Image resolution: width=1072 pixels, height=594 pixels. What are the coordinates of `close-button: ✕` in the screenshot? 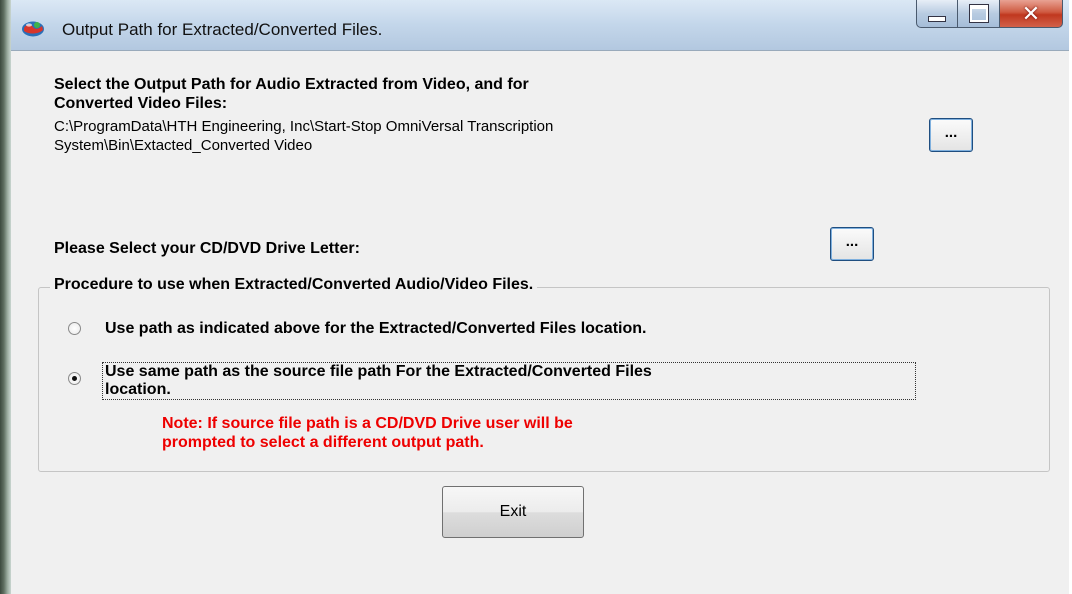 It's located at (1031, 14).